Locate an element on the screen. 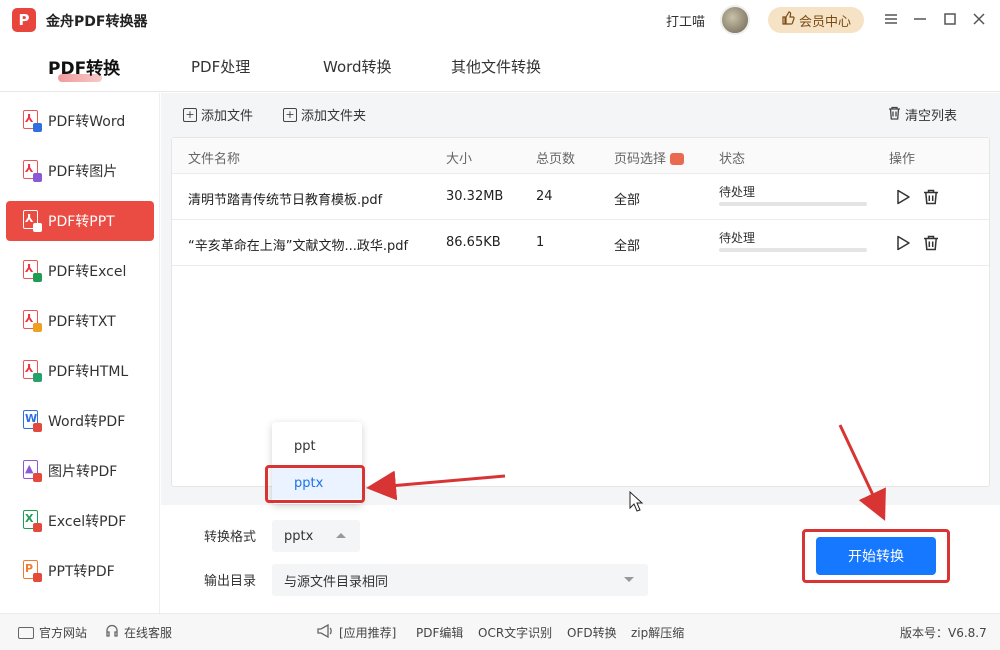 The image size is (1000, 650). minimize-icon is located at coordinates (920, 19).